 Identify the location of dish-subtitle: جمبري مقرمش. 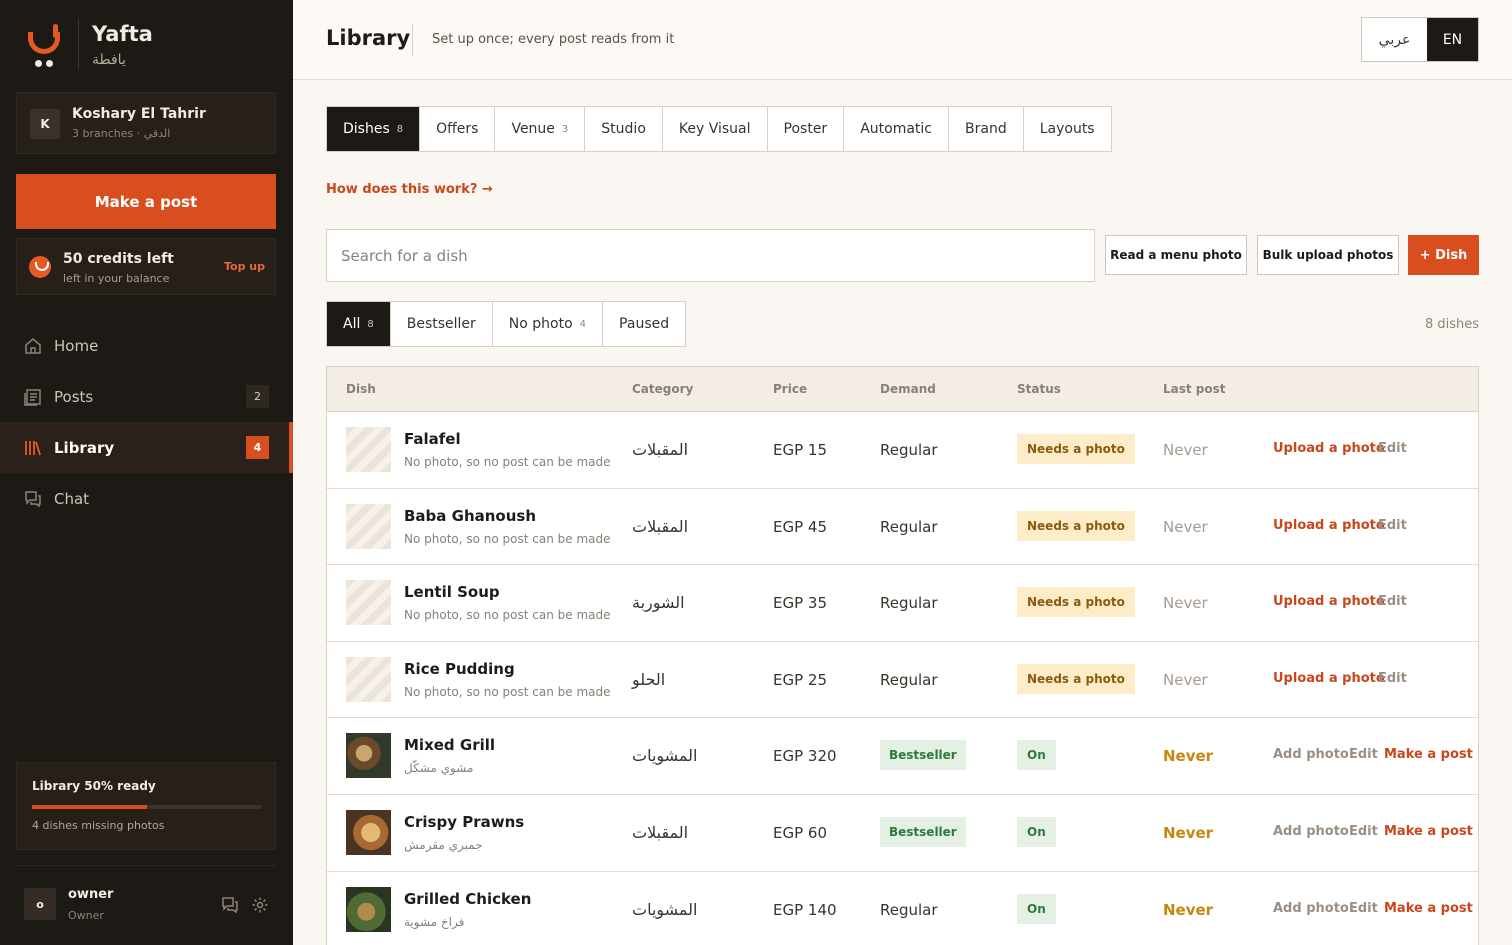
(443, 844).